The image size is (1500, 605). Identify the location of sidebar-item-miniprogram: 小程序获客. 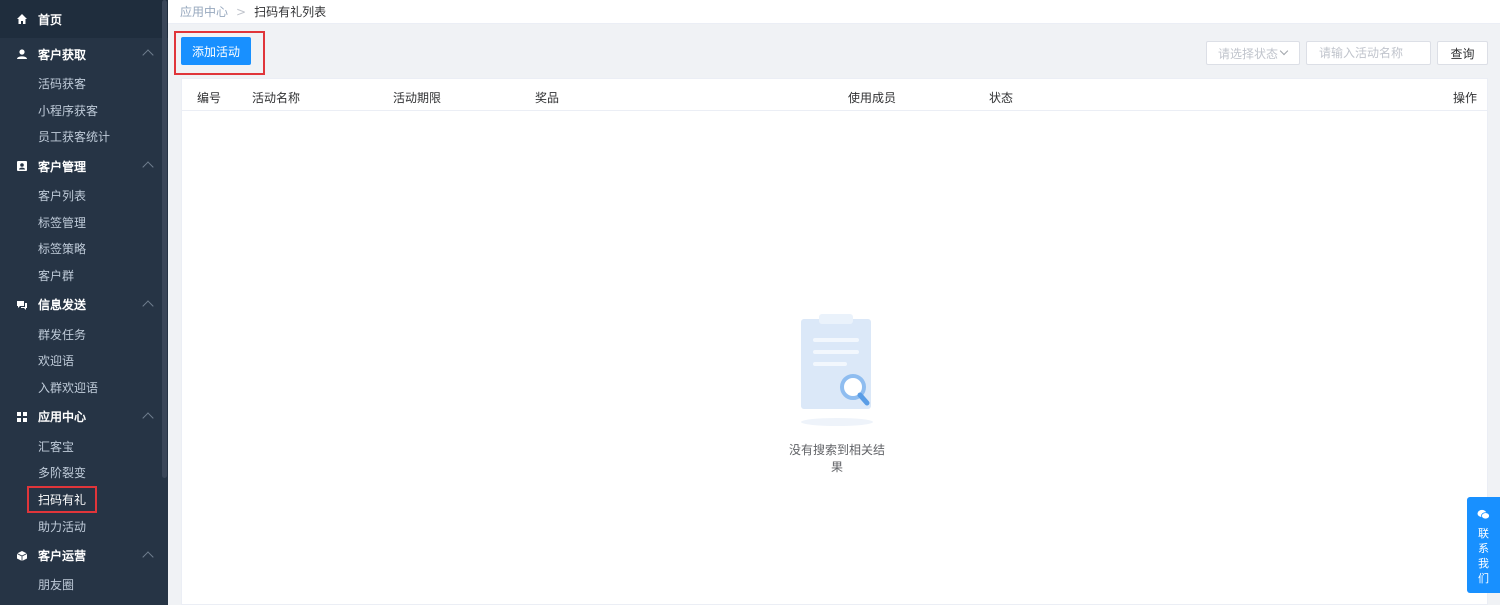
(84, 110).